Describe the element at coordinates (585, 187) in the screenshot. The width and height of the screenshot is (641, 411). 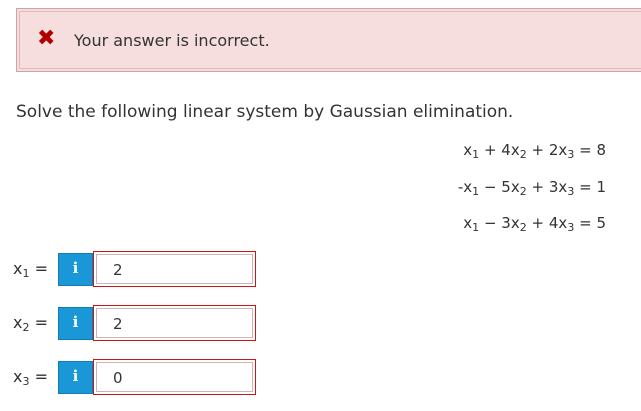
I see `eq2-equals: =` at that location.